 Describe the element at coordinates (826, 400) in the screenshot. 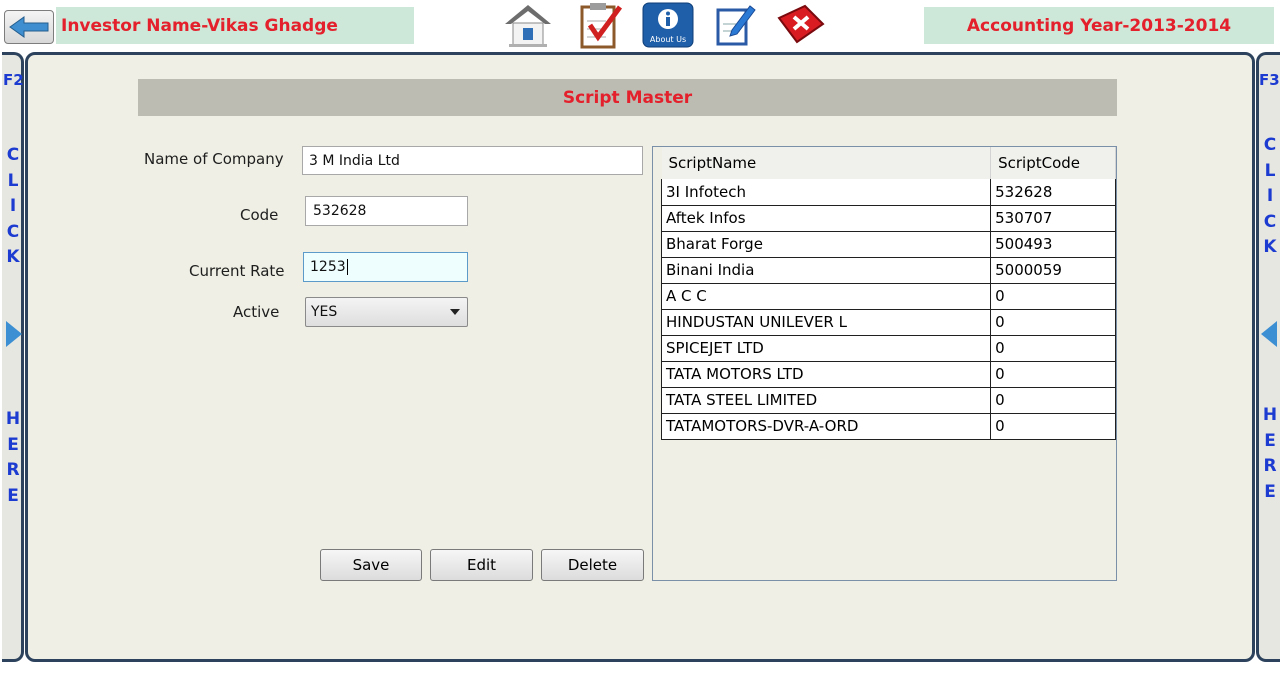

I see `script-name-cell: TATA STEEL LIMITED` at that location.